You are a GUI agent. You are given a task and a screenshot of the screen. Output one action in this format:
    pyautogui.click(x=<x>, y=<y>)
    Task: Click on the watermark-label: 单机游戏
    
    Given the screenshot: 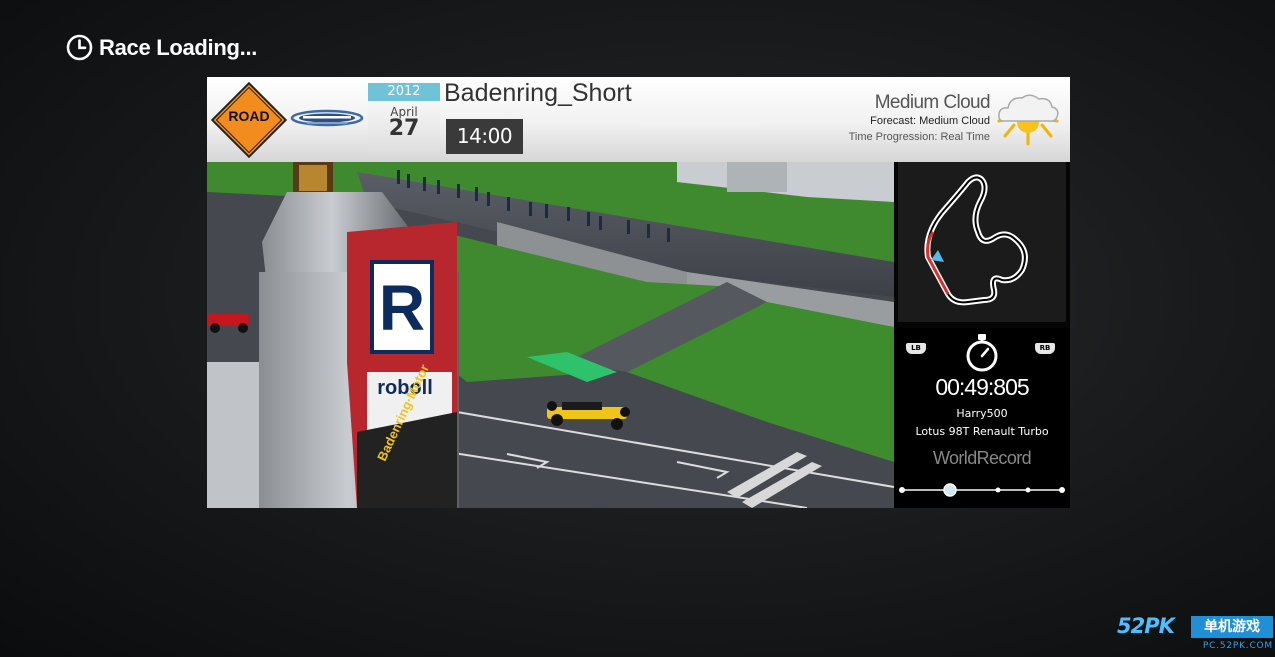 What is the action you would take?
    pyautogui.click(x=1232, y=627)
    